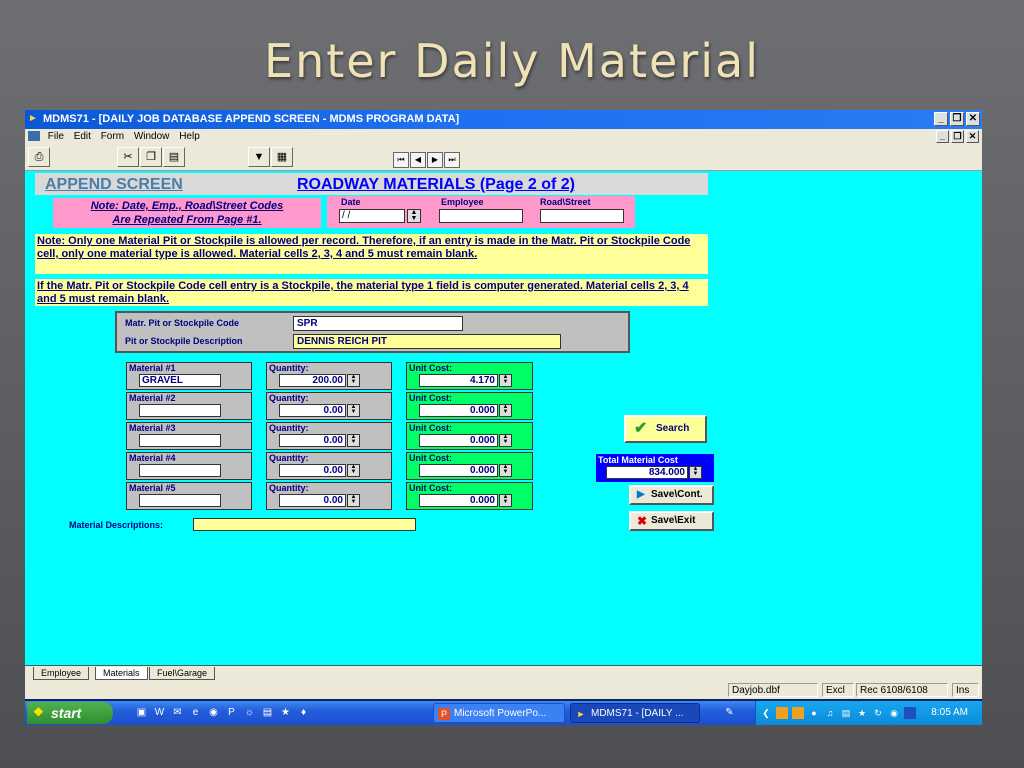  I want to click on menu-edit: Edit, so click(82, 137).